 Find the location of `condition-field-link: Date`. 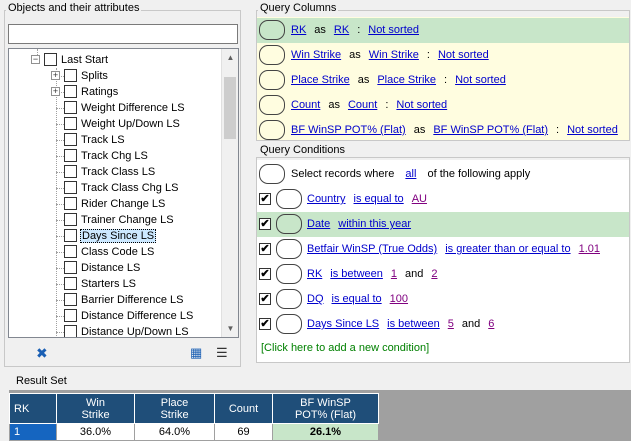

condition-field-link: Date is located at coordinates (318, 224).